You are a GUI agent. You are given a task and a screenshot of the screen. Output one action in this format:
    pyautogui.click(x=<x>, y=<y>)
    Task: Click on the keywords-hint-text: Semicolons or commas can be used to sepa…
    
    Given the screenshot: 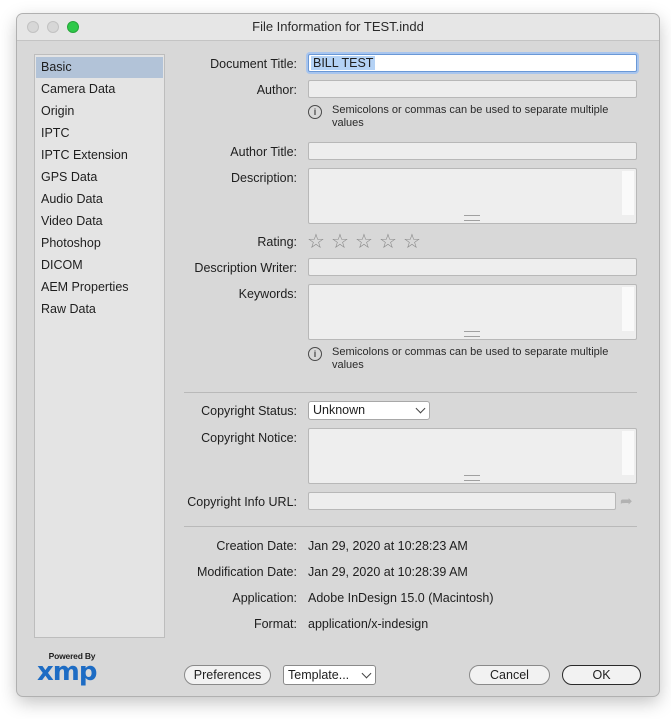 What is the action you would take?
    pyautogui.click(x=470, y=358)
    